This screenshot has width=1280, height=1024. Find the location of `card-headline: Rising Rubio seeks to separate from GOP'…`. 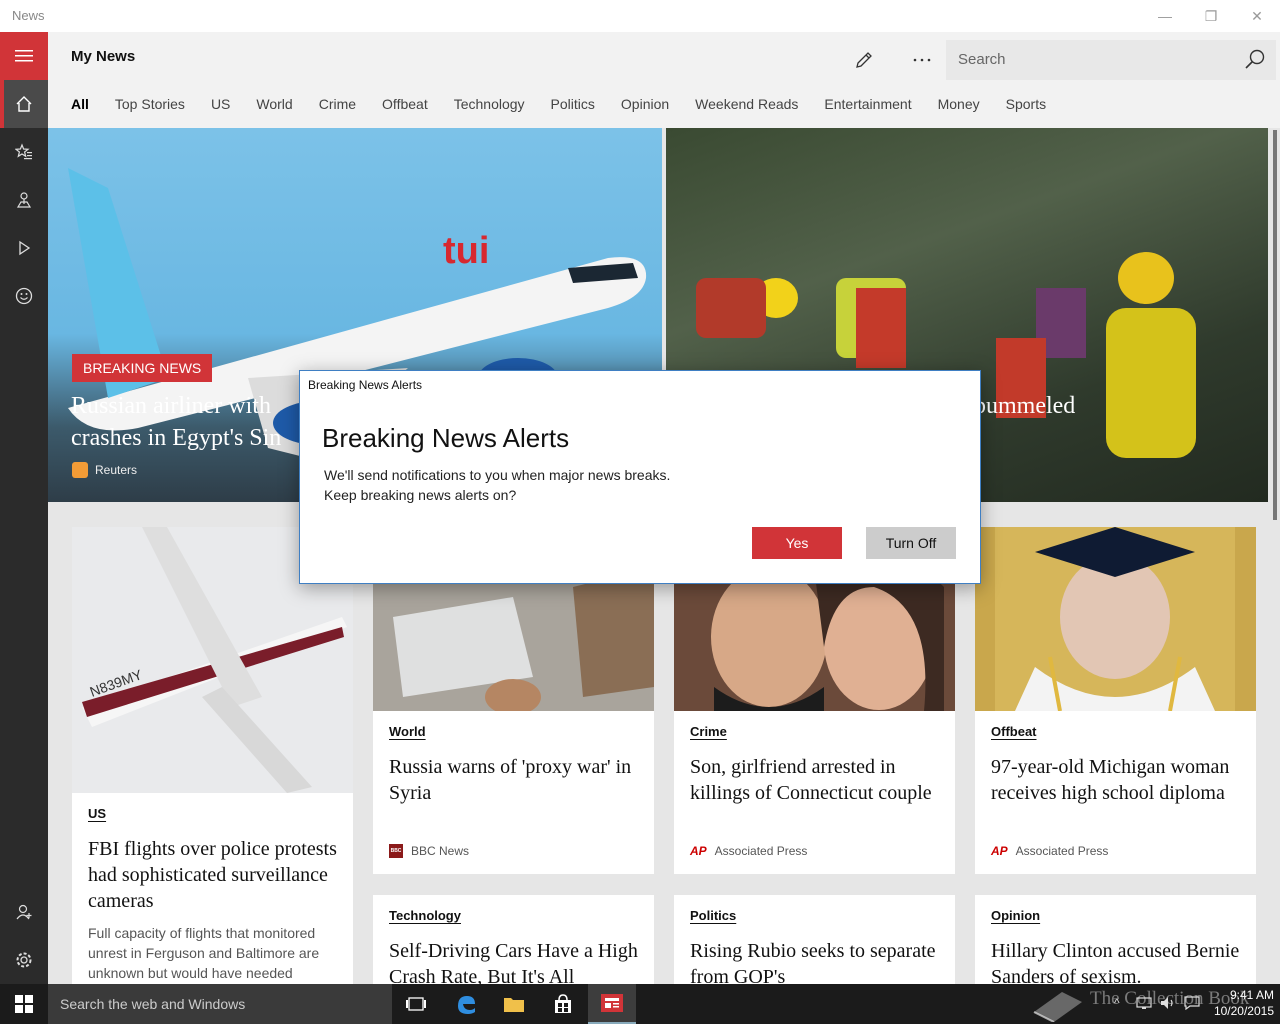

card-headline: Rising Rubio seeks to separate from GOP'… is located at coordinates (815, 964).